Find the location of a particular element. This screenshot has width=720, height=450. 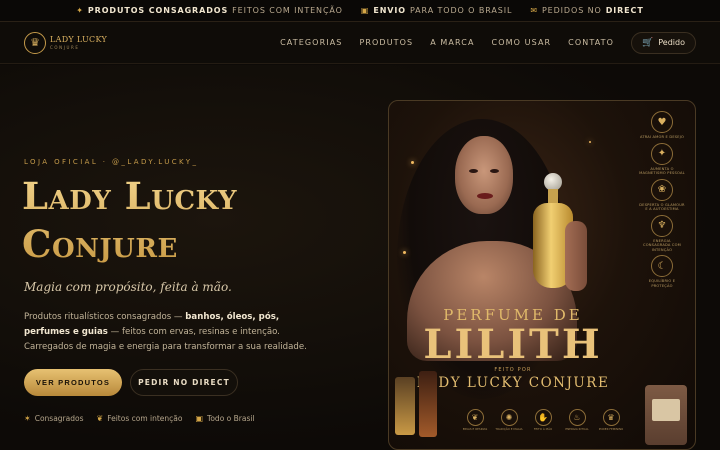

announcement-bold: DIRECT is located at coordinates (624, 10).